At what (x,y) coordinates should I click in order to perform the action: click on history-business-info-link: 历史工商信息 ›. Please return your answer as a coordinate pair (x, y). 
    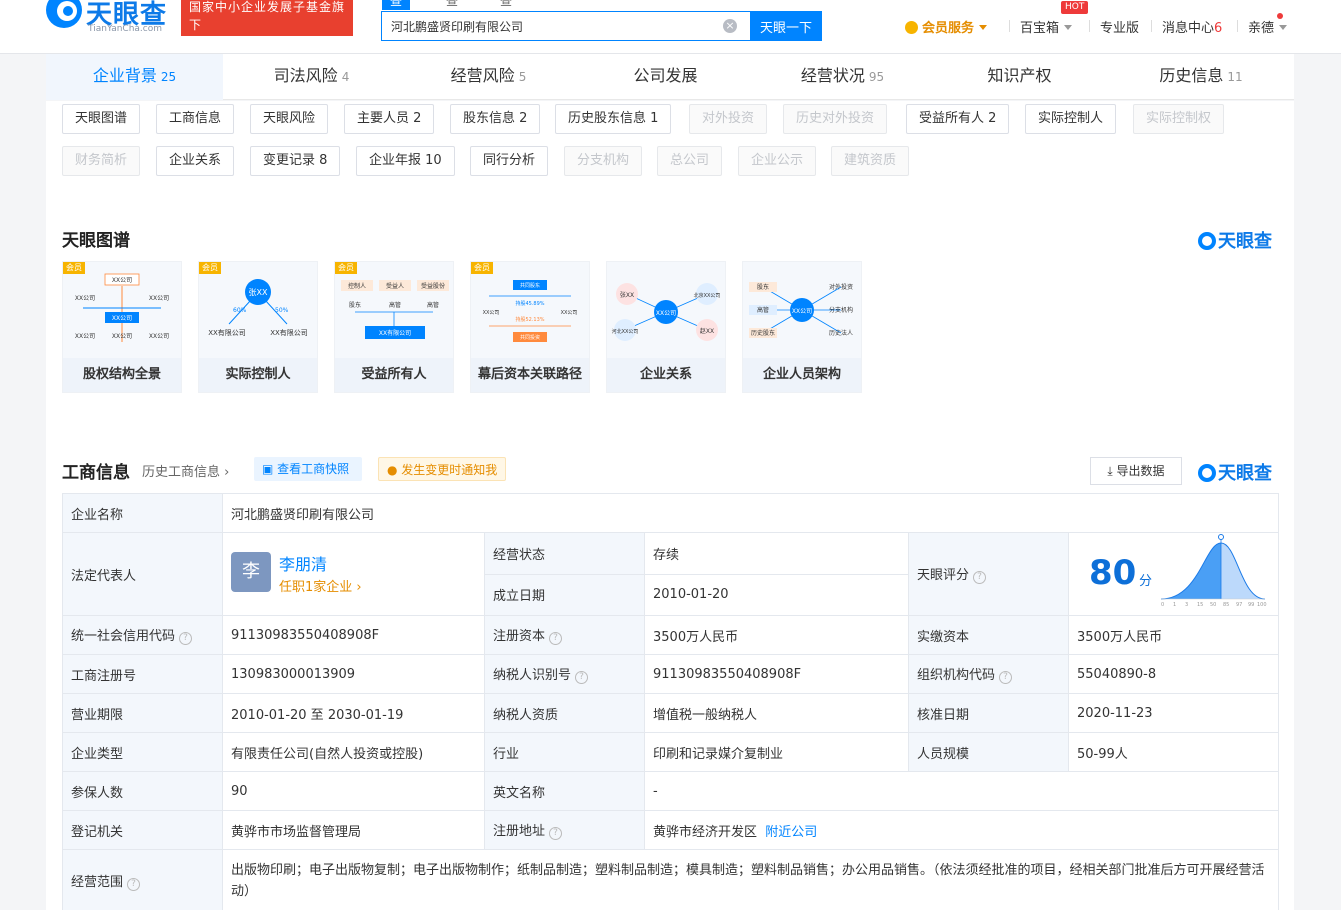
    Looking at the image, I should click on (185, 470).